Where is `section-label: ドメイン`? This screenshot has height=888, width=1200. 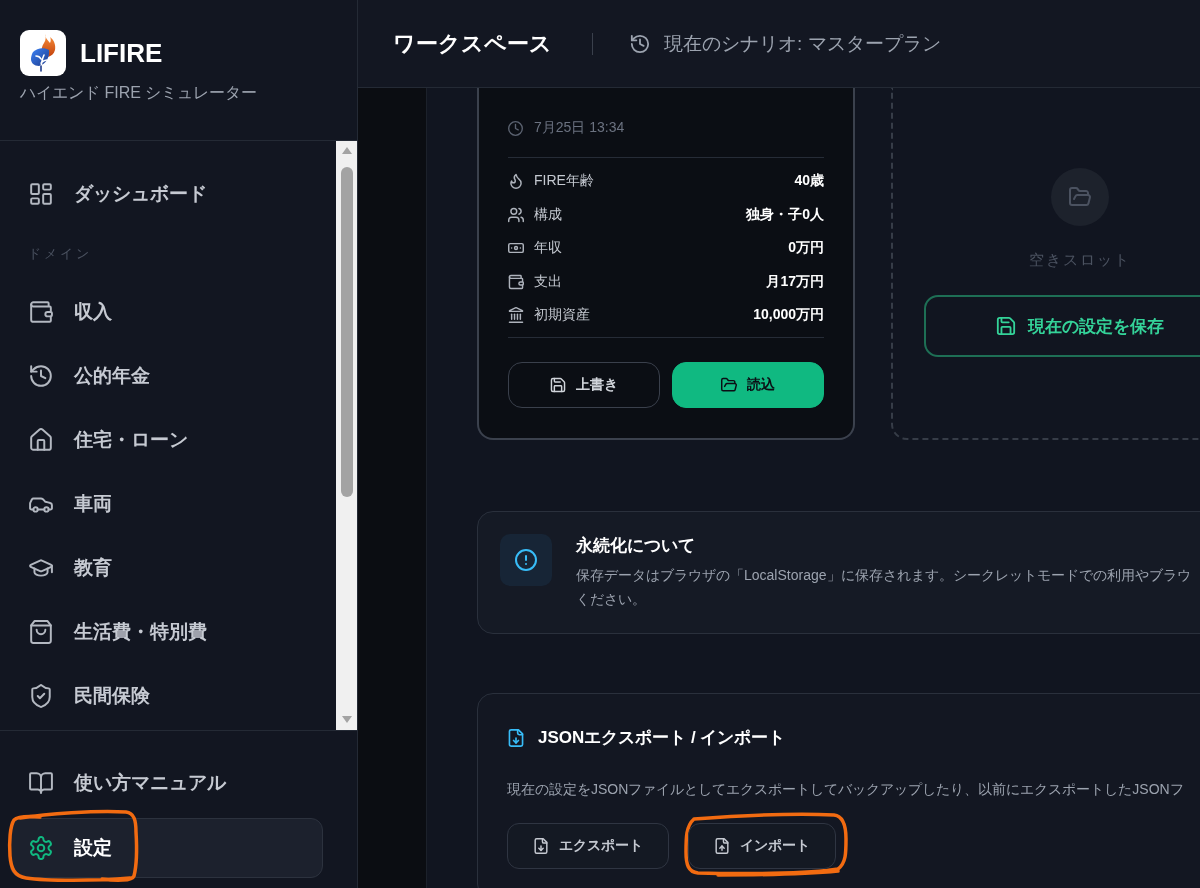
section-label: ドメイン is located at coordinates (60, 254).